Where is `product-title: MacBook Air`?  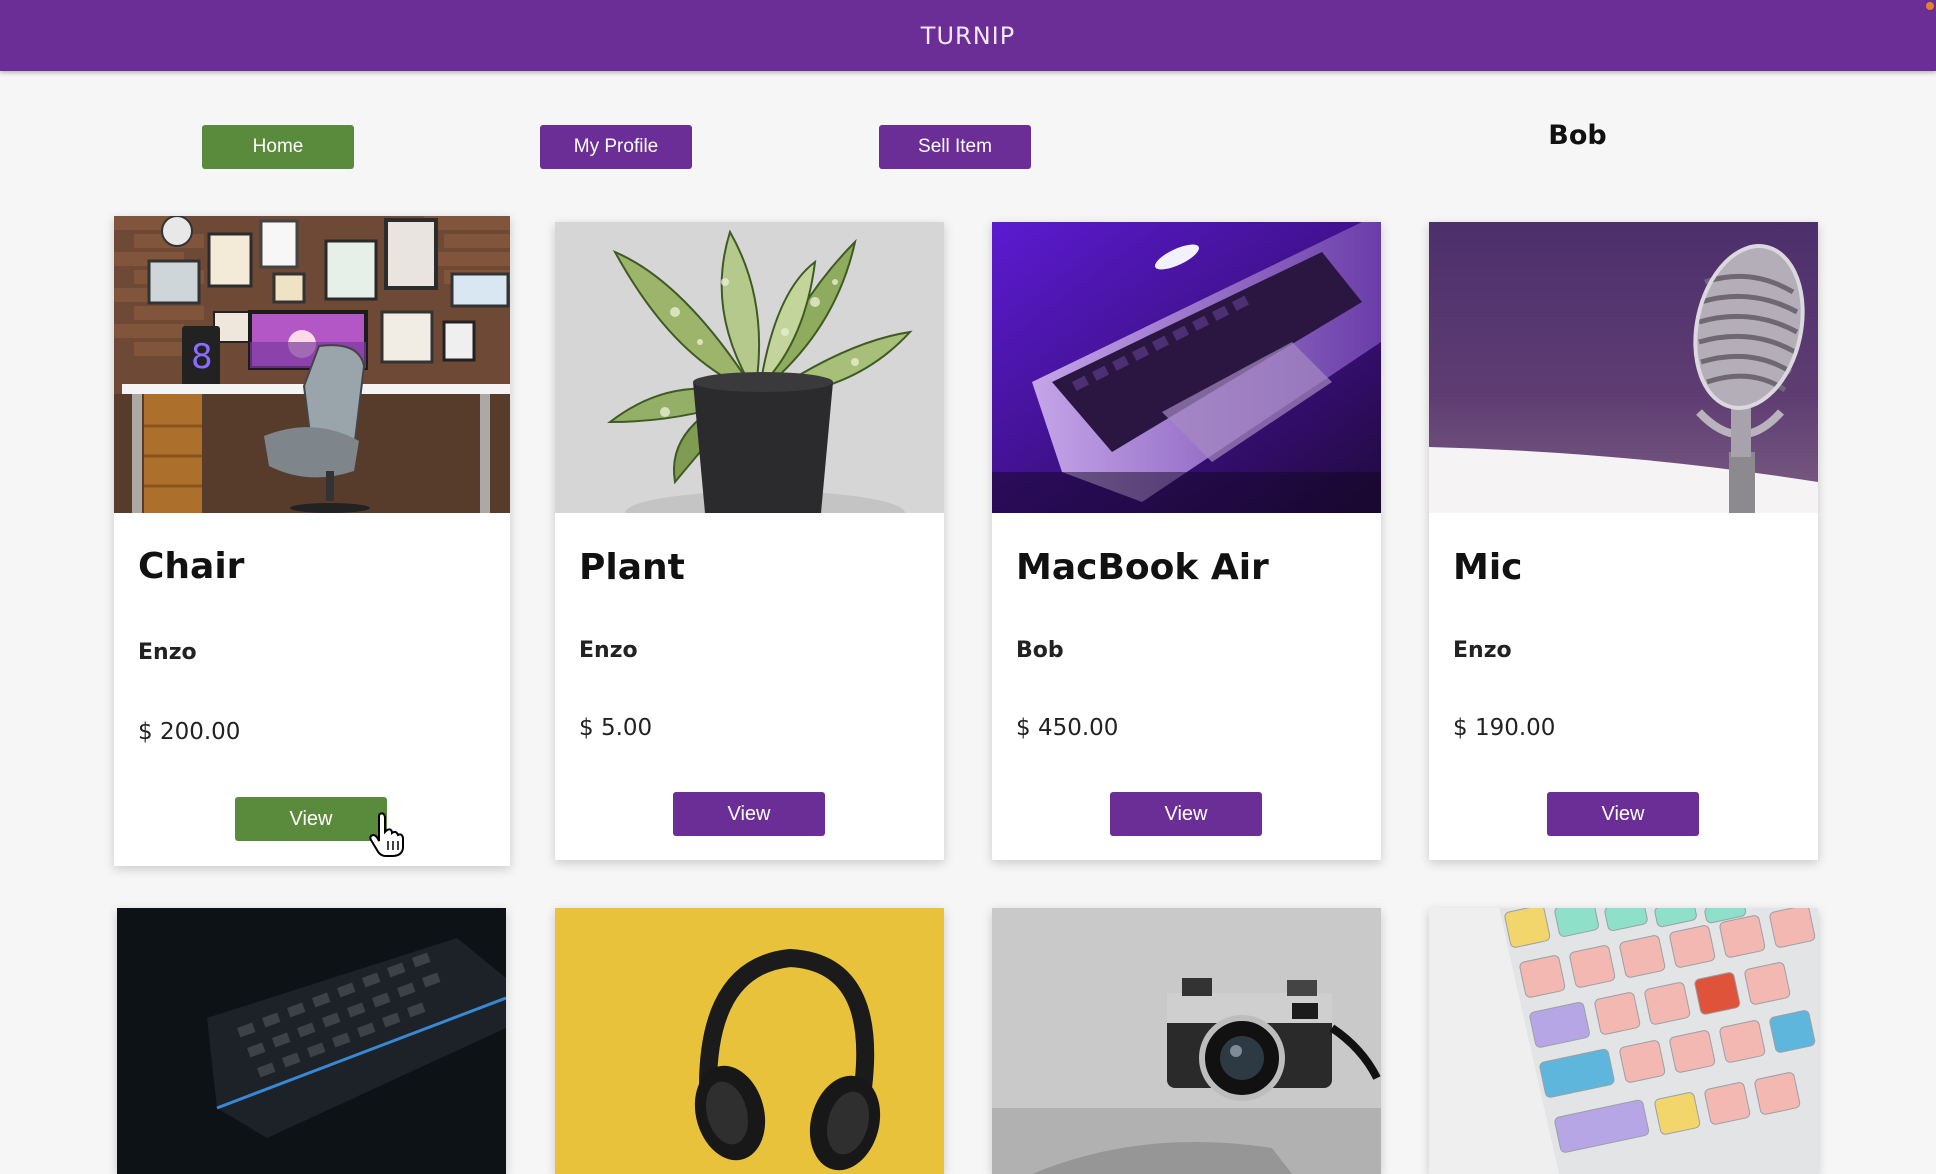 product-title: MacBook Air is located at coordinates (1142, 567).